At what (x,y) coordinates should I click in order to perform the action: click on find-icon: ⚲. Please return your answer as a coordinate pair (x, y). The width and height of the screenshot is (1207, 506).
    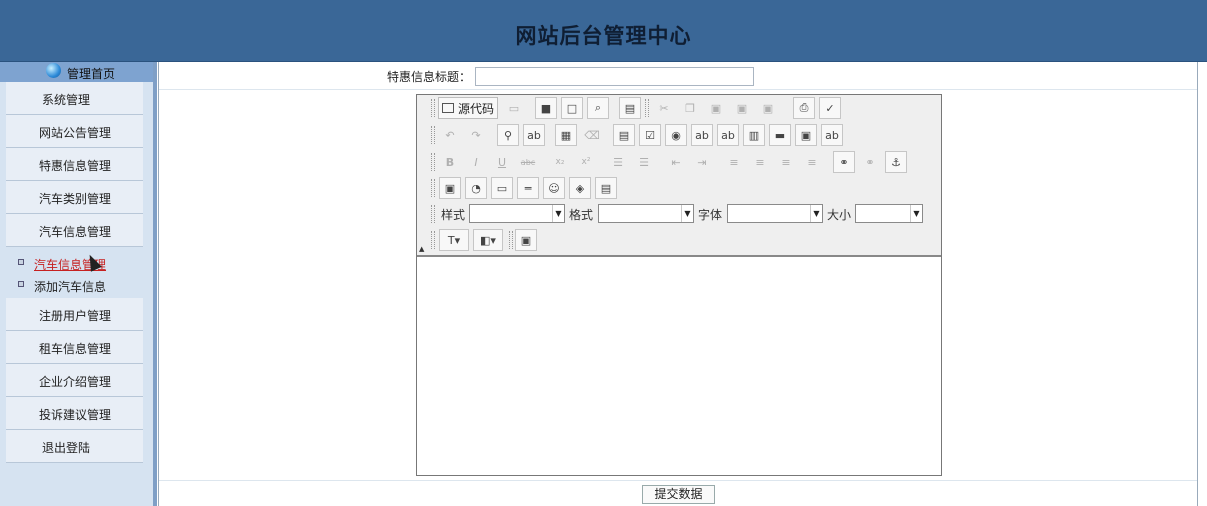
    Looking at the image, I should click on (508, 135).